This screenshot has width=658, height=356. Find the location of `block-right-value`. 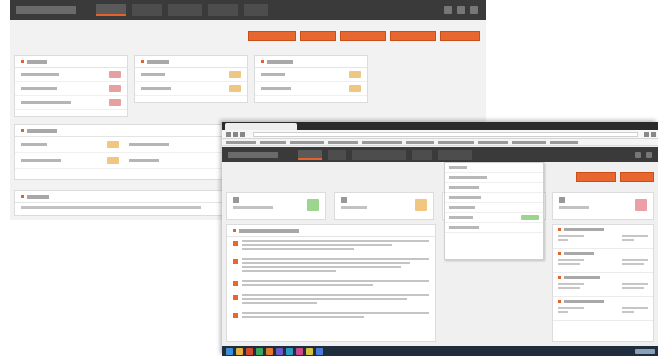

block-right-value is located at coordinates (635, 260).